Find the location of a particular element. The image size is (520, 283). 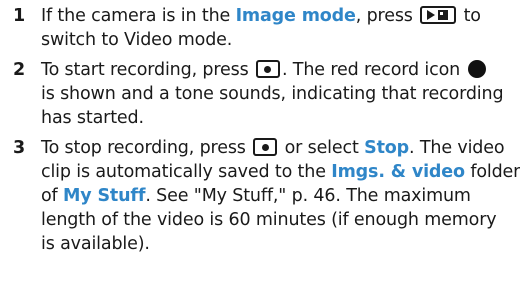

record-icon is located at coordinates (477, 69).